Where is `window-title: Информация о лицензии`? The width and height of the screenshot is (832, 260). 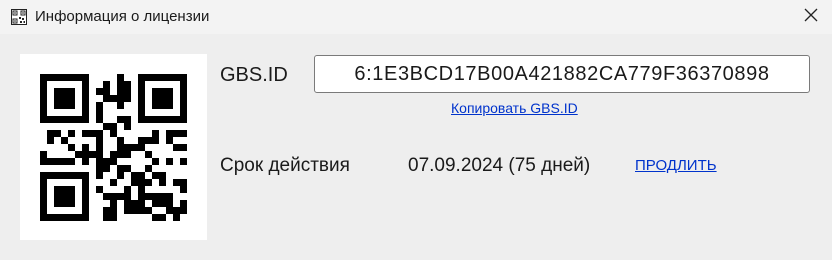 window-title: Информация о лицензии is located at coordinates (122, 16).